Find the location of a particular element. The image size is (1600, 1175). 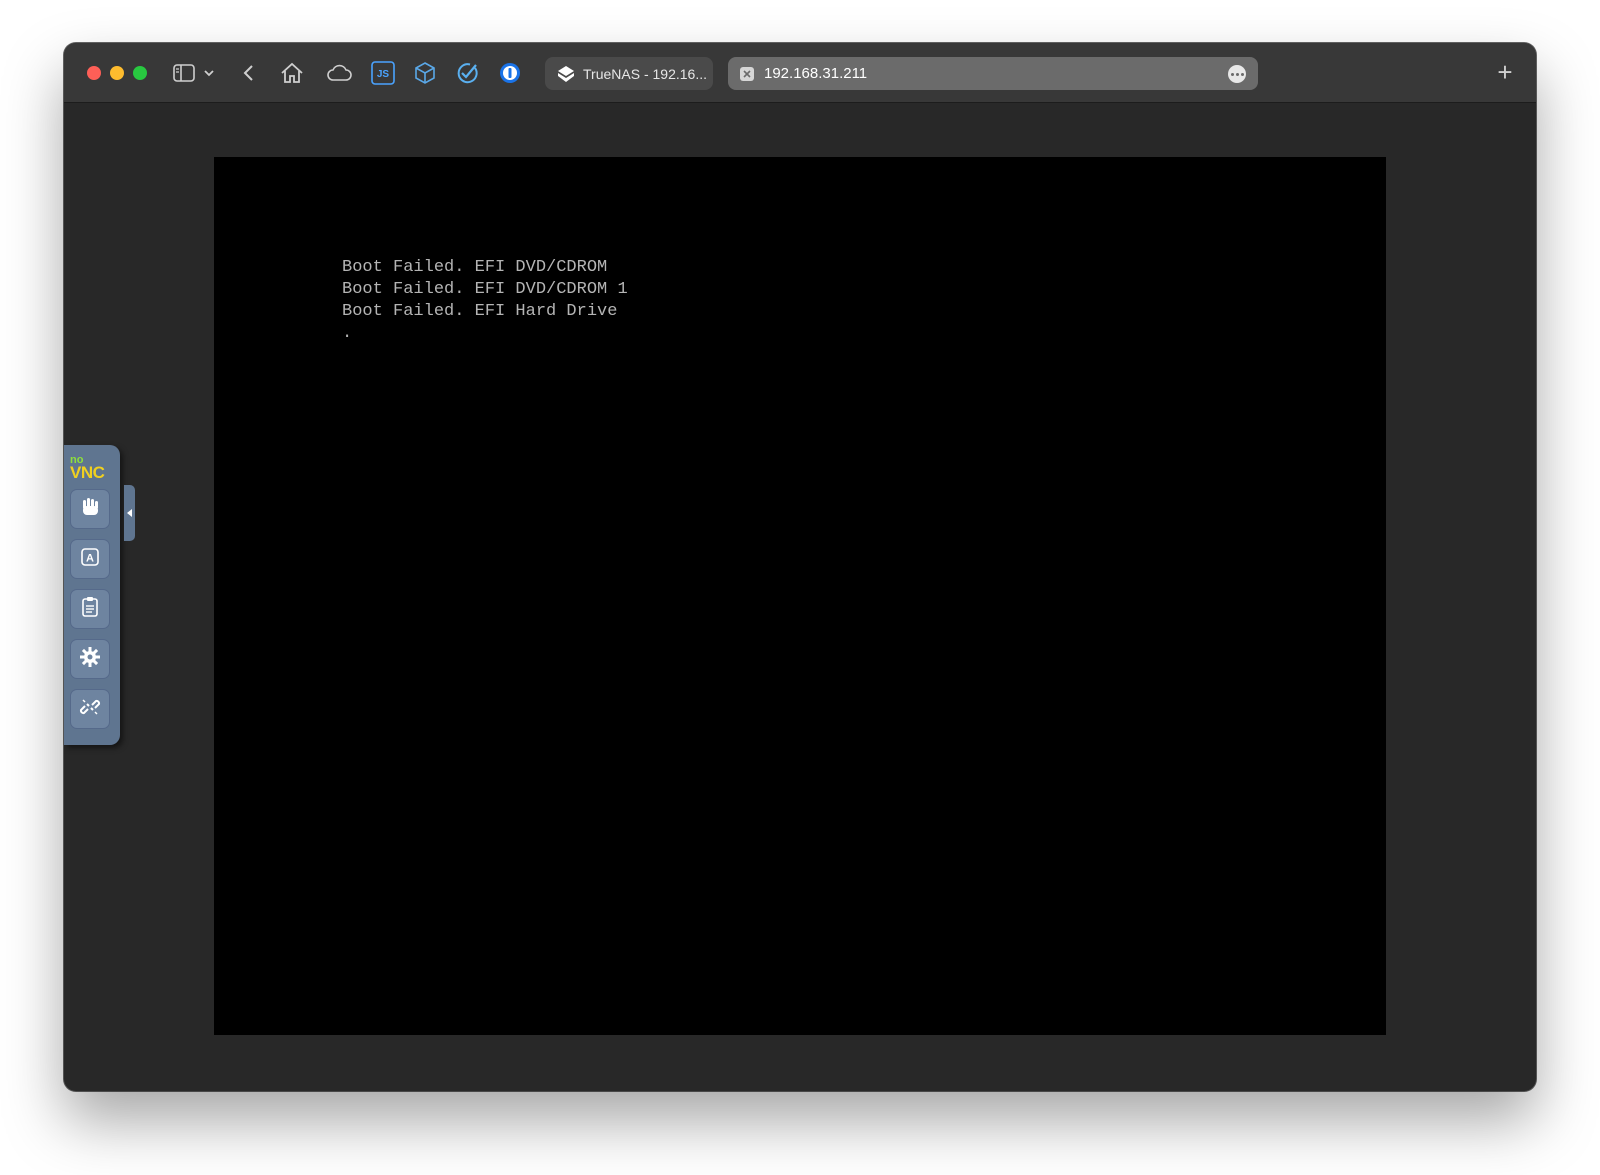

keyboard-icon: A is located at coordinates (90, 559).